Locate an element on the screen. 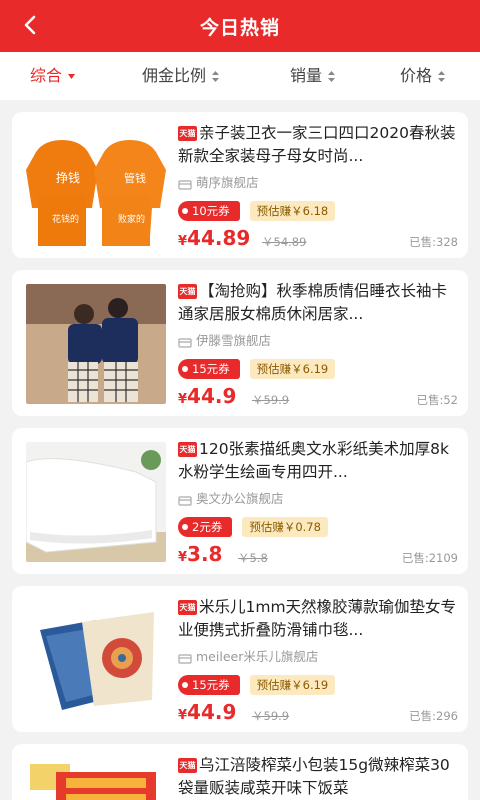 This screenshot has width=480, height=800. current-price: ¥44.89 is located at coordinates (214, 238).